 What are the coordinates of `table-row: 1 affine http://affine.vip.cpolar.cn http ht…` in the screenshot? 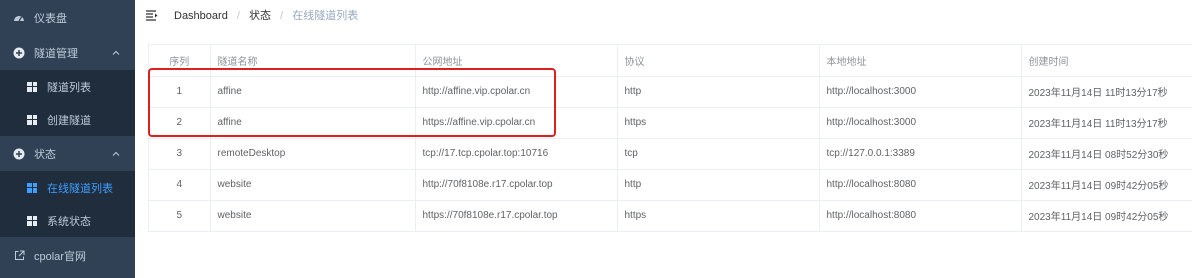 It's located at (670, 92).